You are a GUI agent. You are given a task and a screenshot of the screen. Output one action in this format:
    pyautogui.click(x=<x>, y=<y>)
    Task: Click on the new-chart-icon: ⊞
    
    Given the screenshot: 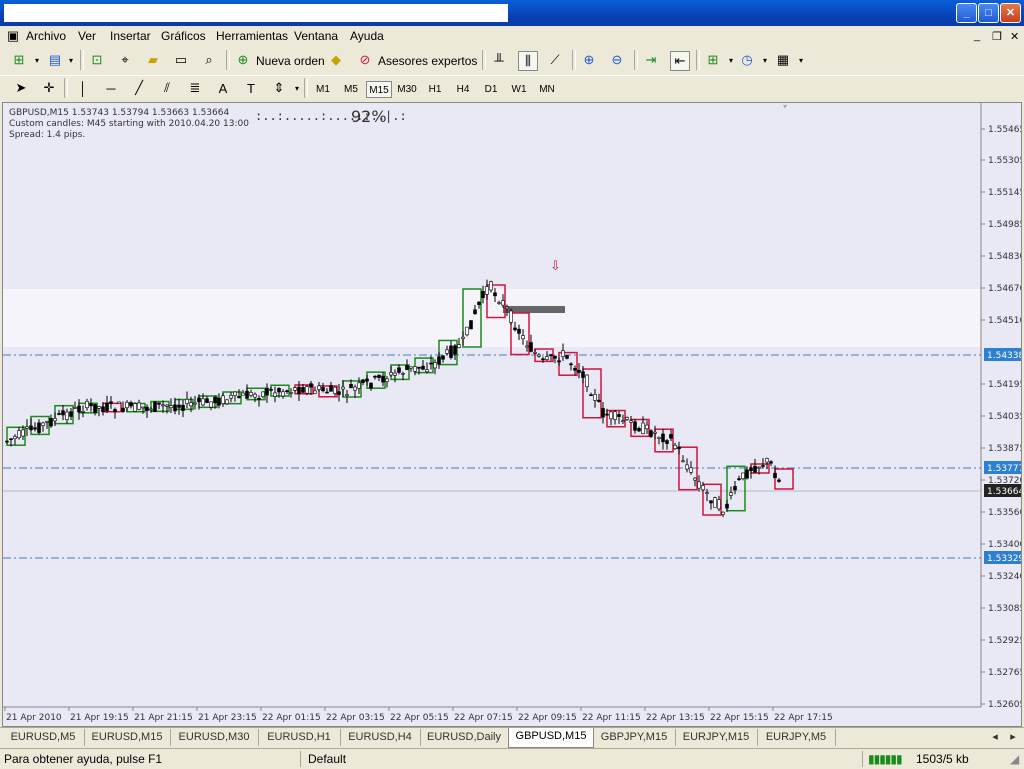 What is the action you would take?
    pyautogui.click(x=19, y=60)
    